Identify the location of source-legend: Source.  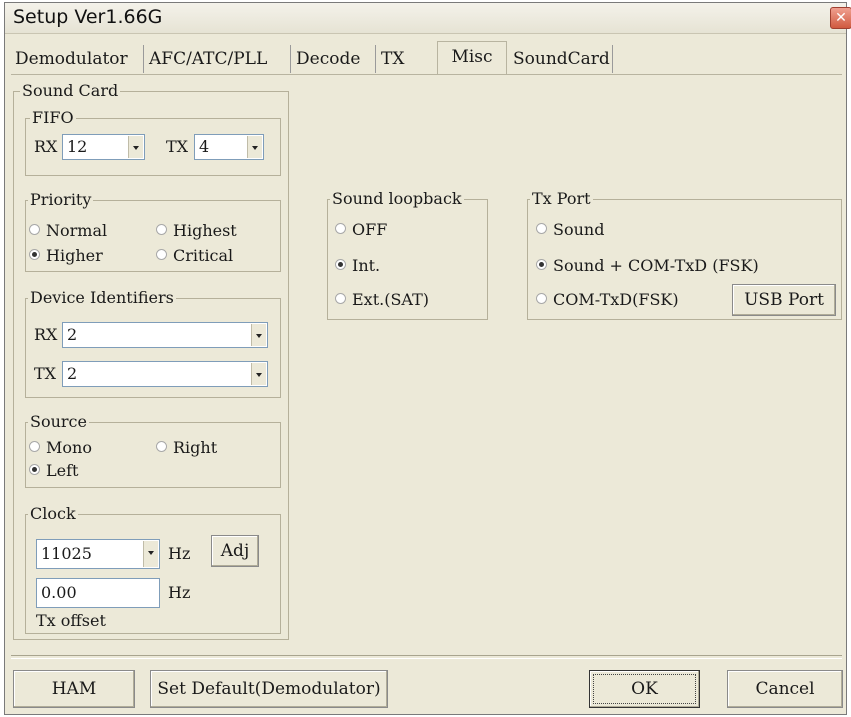
(58, 422).